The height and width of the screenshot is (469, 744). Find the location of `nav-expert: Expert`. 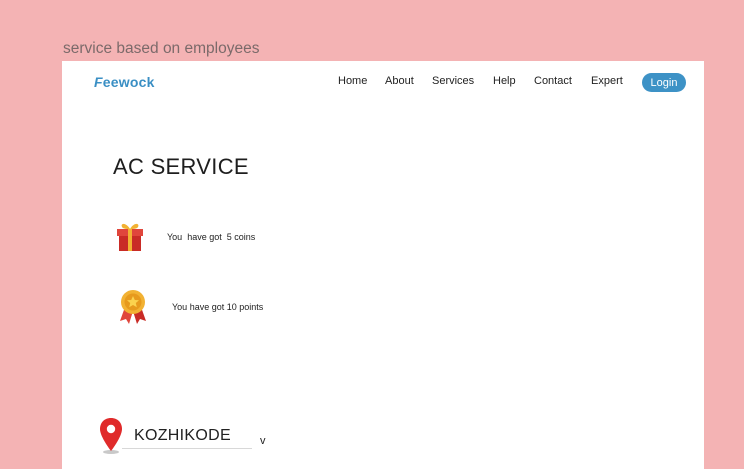

nav-expert: Expert is located at coordinates (607, 81).